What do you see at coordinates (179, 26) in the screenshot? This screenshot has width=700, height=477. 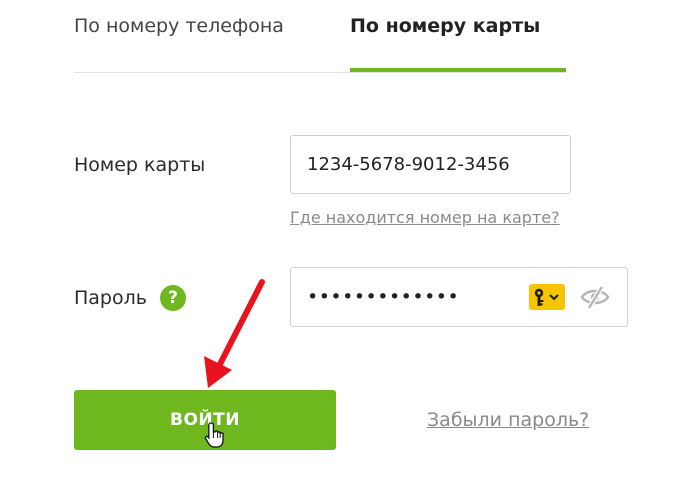 I see `tab-by-phone: По номеру телефона` at bounding box center [179, 26].